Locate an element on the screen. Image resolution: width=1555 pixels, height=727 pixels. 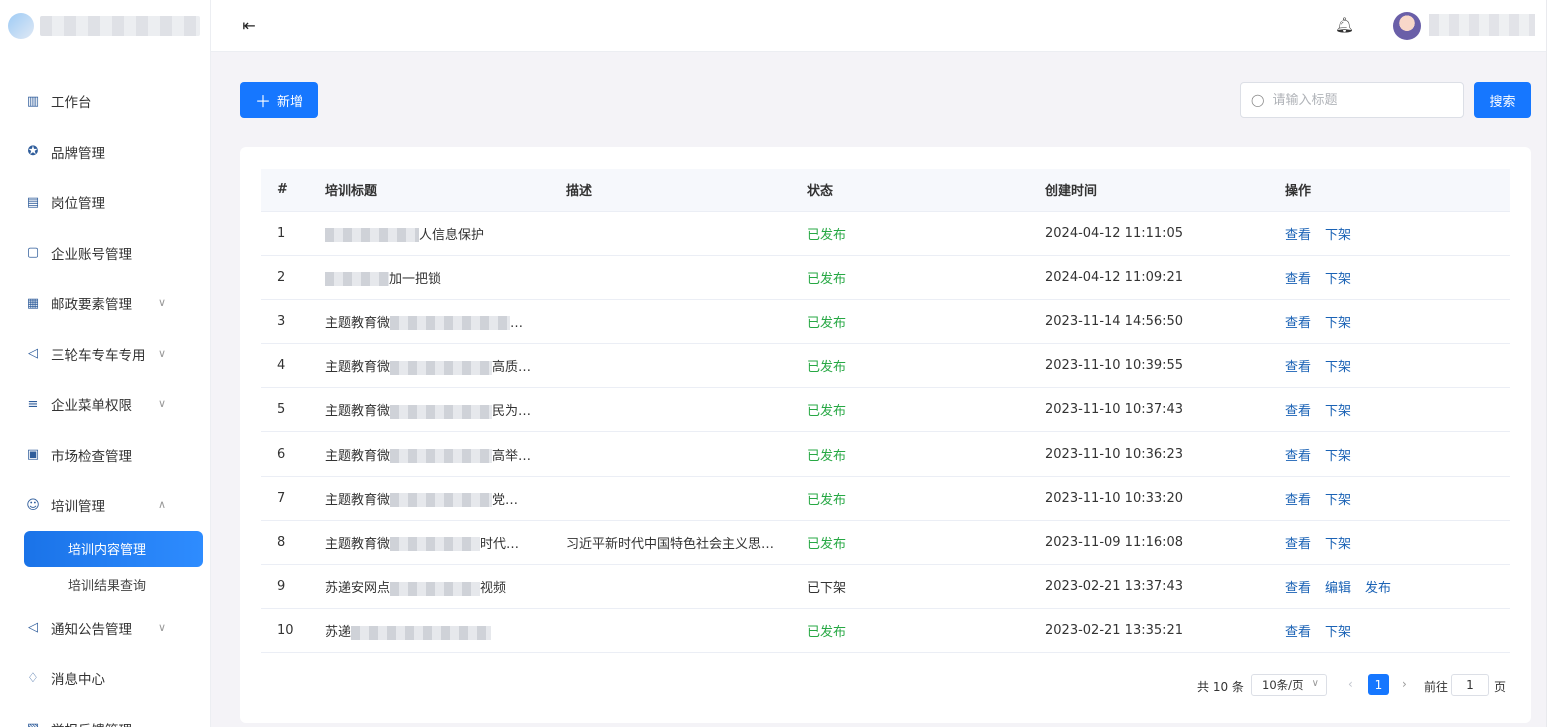
search-button-label: 搜索 is located at coordinates (1502, 102).